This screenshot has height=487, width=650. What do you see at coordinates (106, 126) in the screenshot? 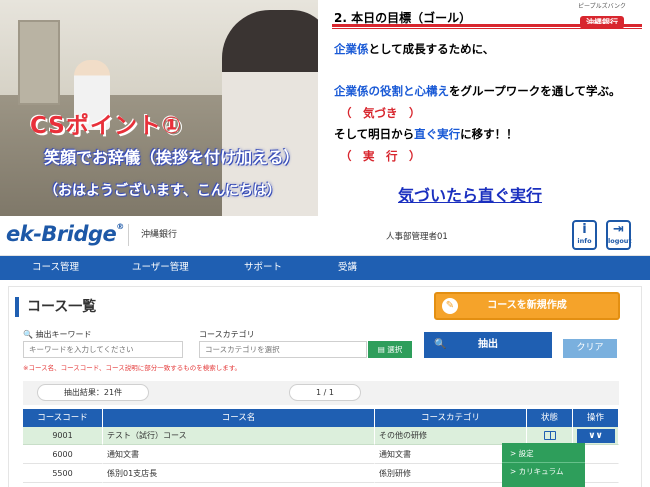
I see `video-caption-title: CSポイント①` at bounding box center [106, 126].